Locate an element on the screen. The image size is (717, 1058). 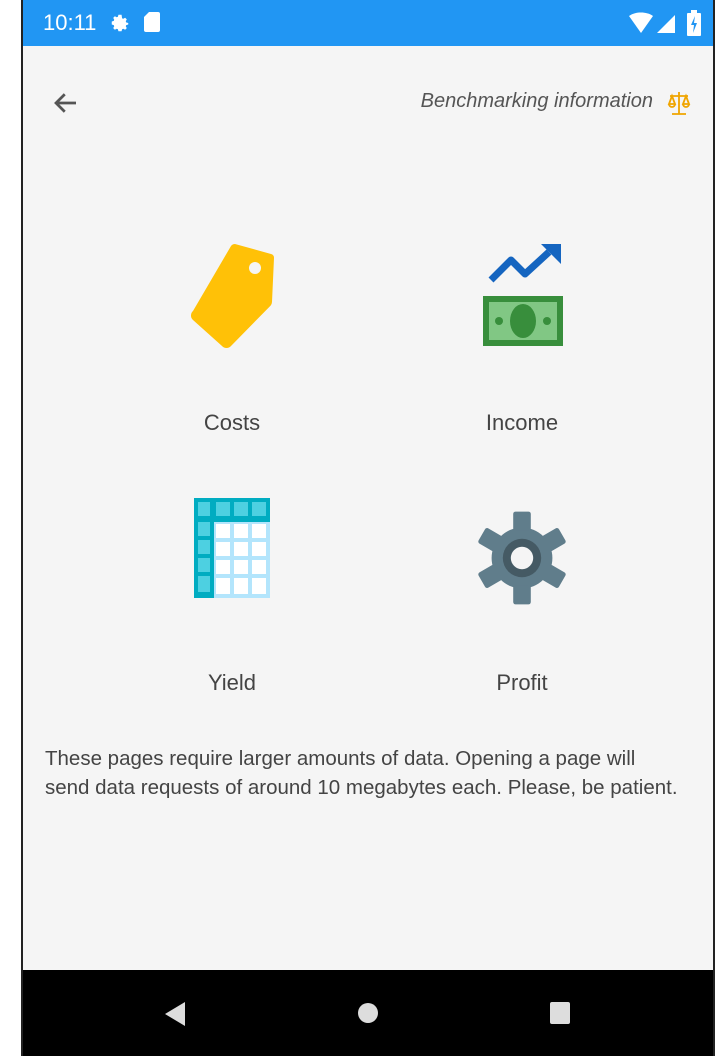
profit-tile: Profit is located at coordinates (522, 608).